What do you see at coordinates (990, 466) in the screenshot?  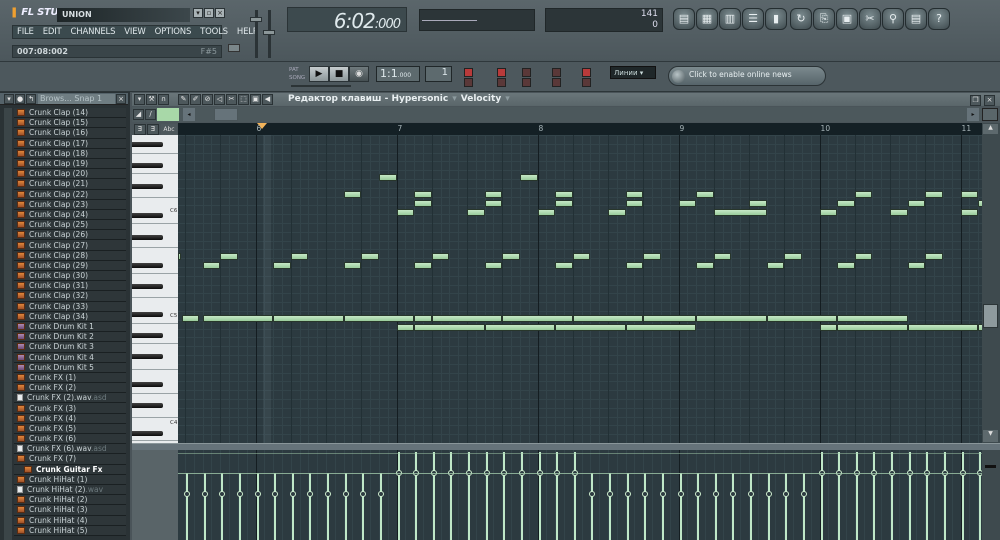 I see `zoom-out-icon` at bounding box center [990, 466].